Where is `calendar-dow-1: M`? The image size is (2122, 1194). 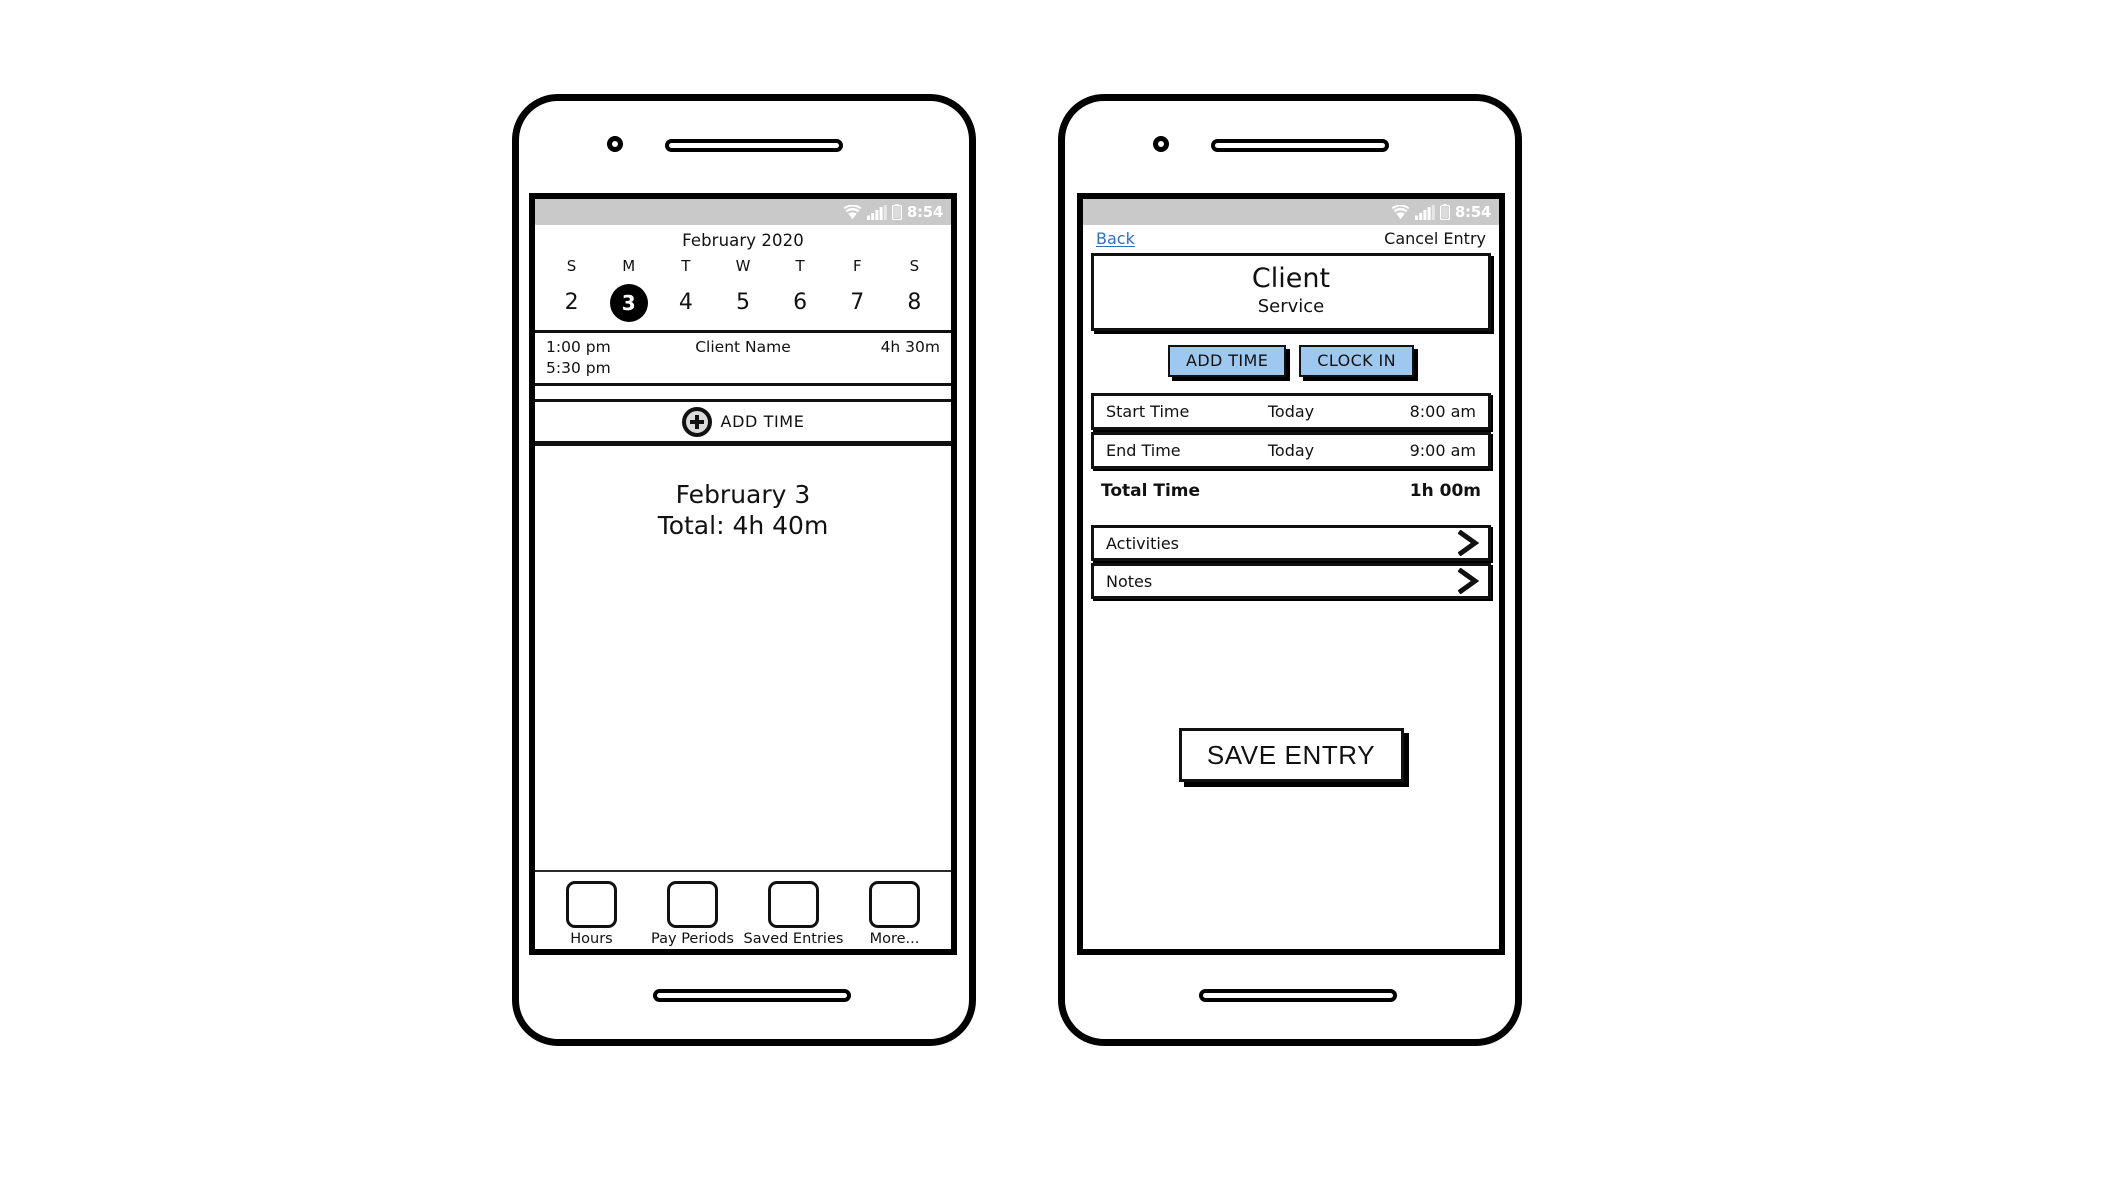 calendar-dow-1: M is located at coordinates (629, 266).